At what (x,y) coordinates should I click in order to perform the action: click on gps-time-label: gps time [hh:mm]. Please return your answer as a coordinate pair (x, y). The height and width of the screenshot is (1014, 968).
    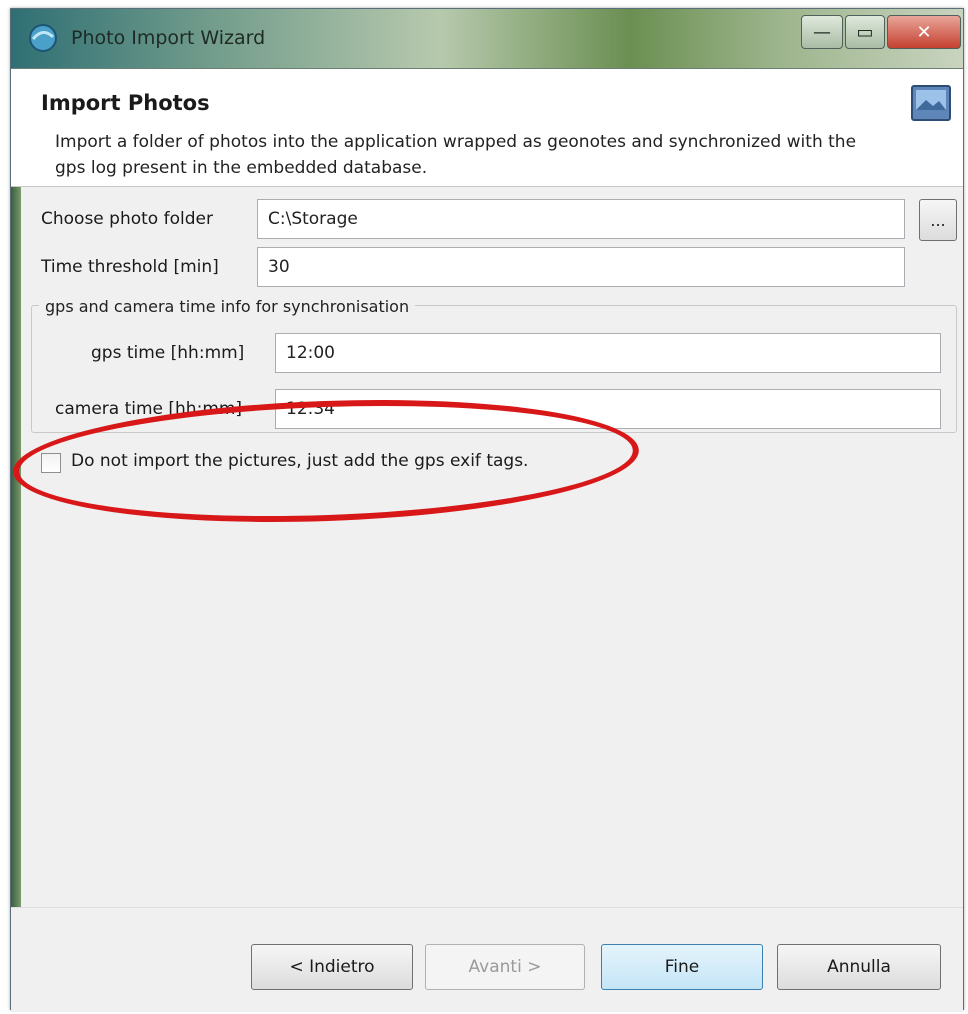
    Looking at the image, I should click on (168, 353).